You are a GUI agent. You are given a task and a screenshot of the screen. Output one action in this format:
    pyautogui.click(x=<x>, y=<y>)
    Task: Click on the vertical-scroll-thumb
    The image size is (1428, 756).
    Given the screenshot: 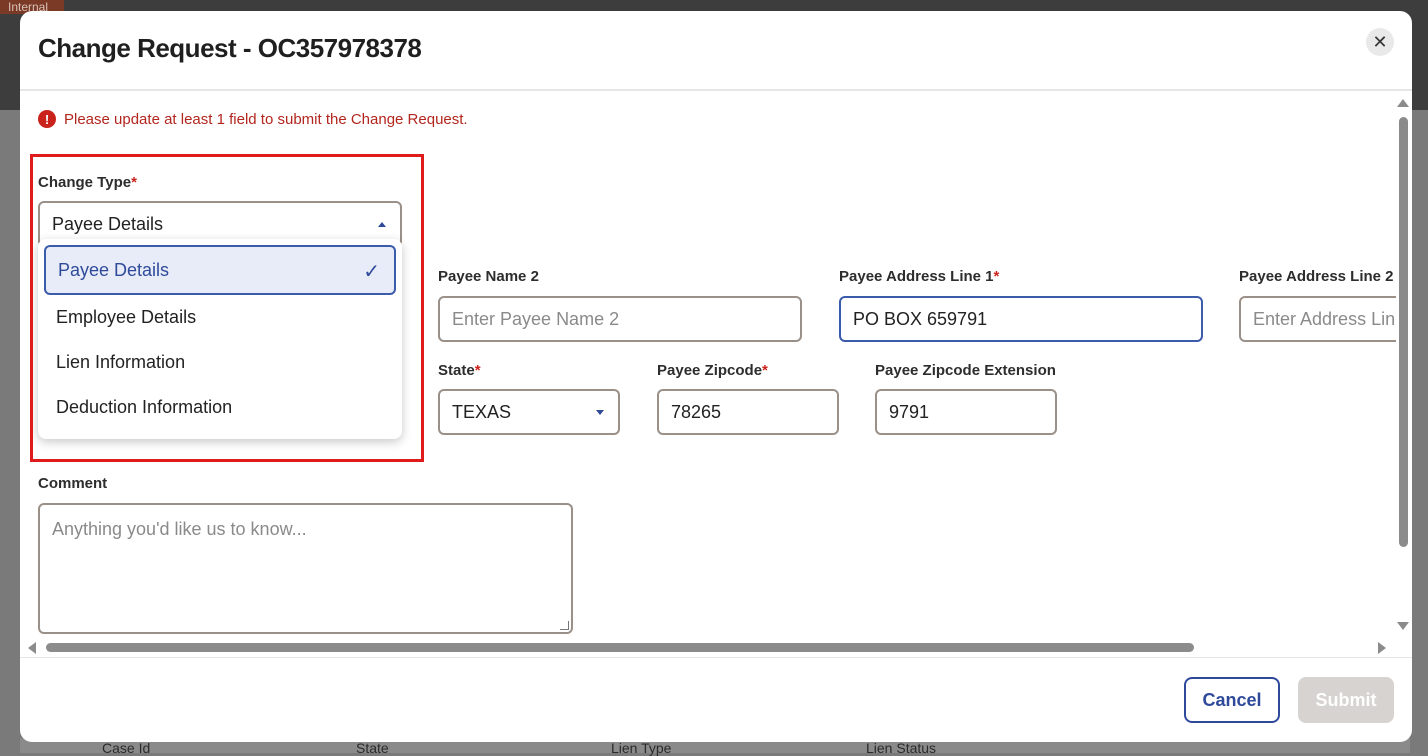 What is the action you would take?
    pyautogui.click(x=1403, y=332)
    